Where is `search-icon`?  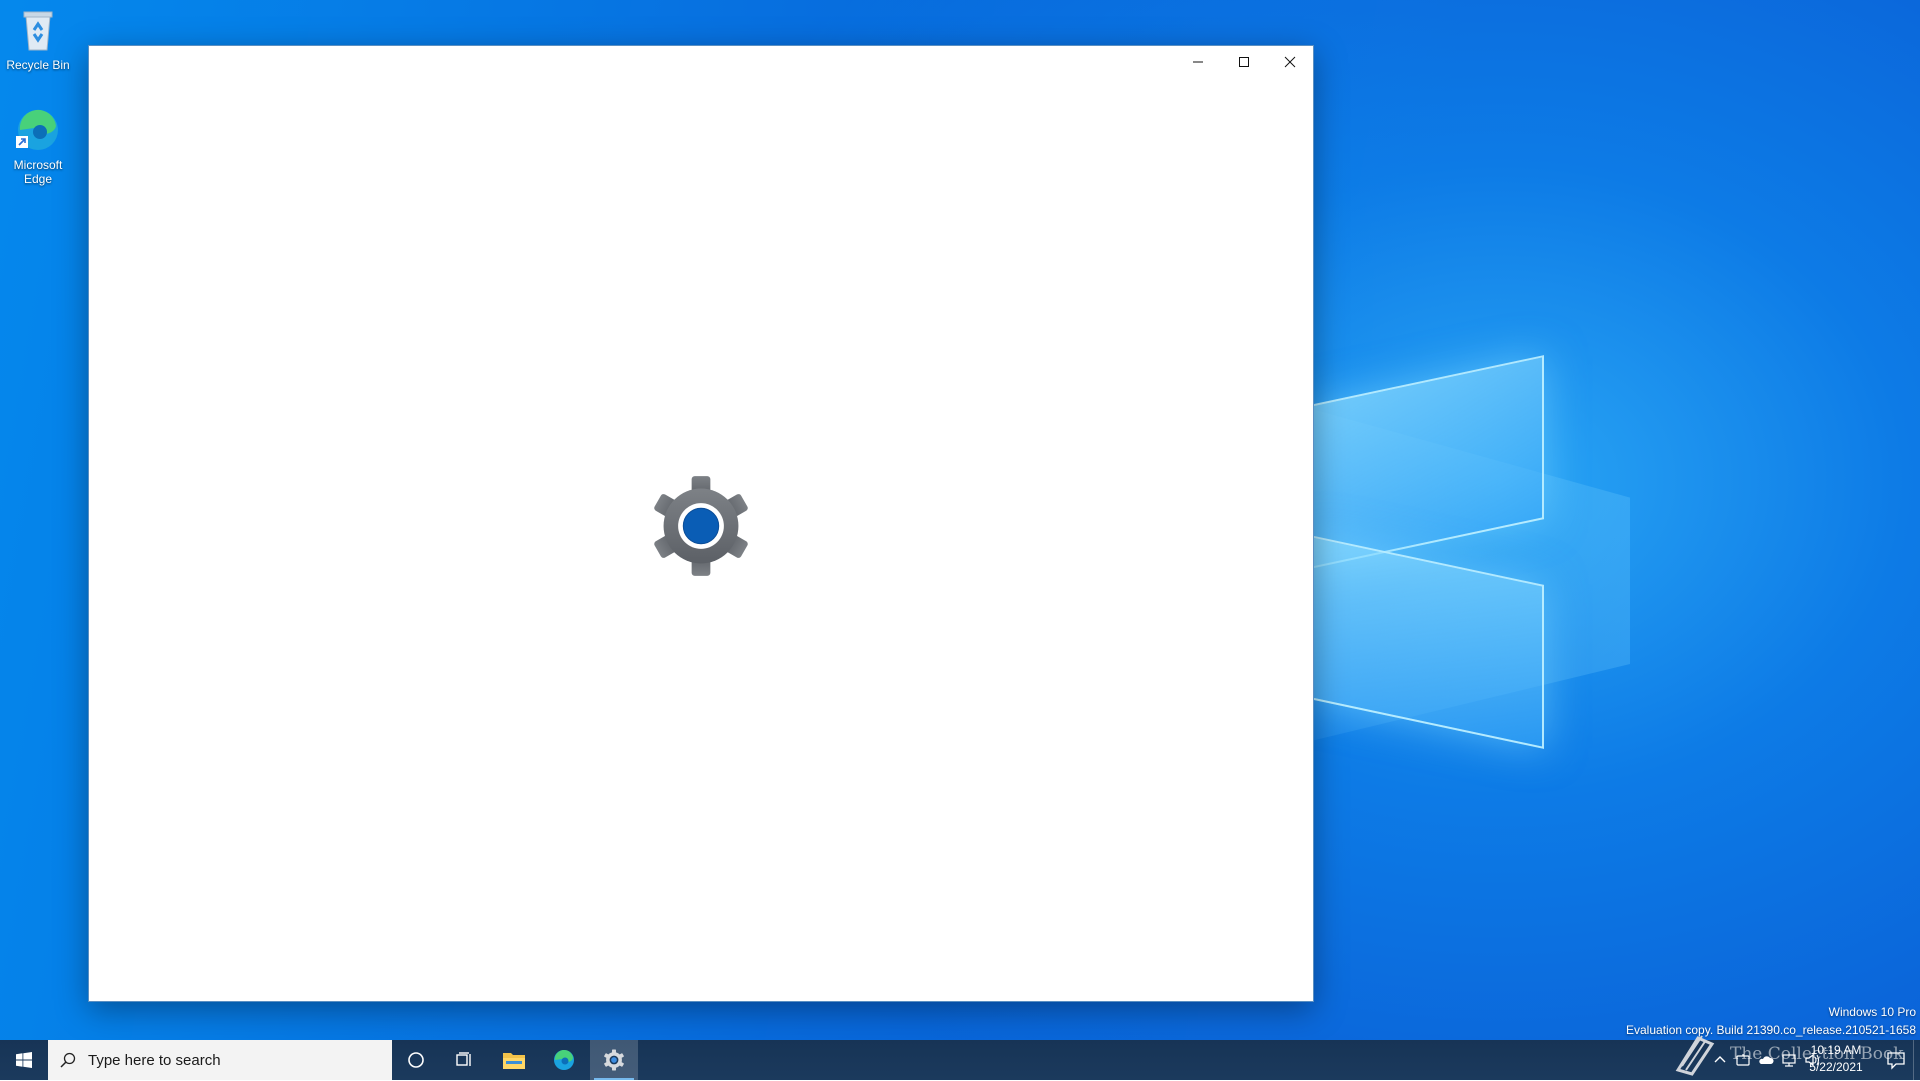
search-icon is located at coordinates (68, 1060).